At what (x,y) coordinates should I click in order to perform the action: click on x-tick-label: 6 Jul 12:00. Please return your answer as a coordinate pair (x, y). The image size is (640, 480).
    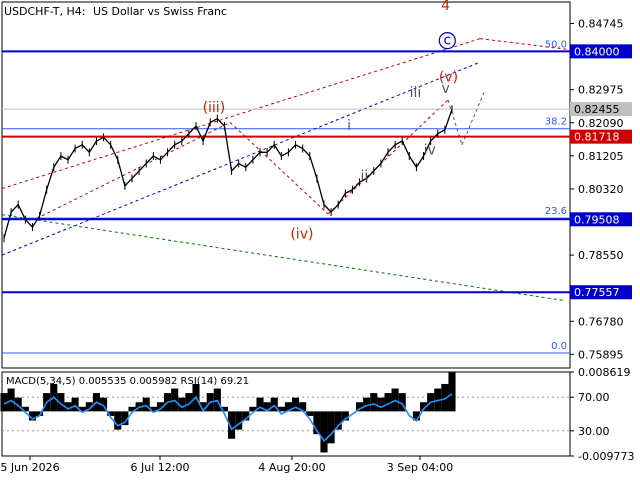
    Looking at the image, I should click on (160, 467).